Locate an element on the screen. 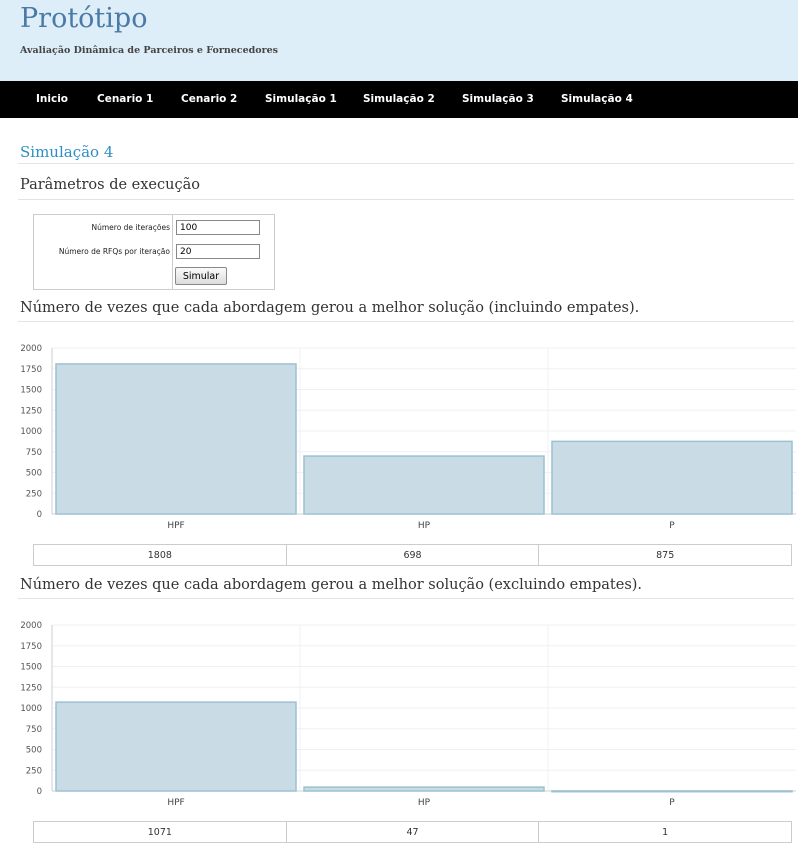 This screenshot has width=798, height=843. simulate-button: Simular is located at coordinates (201, 276).